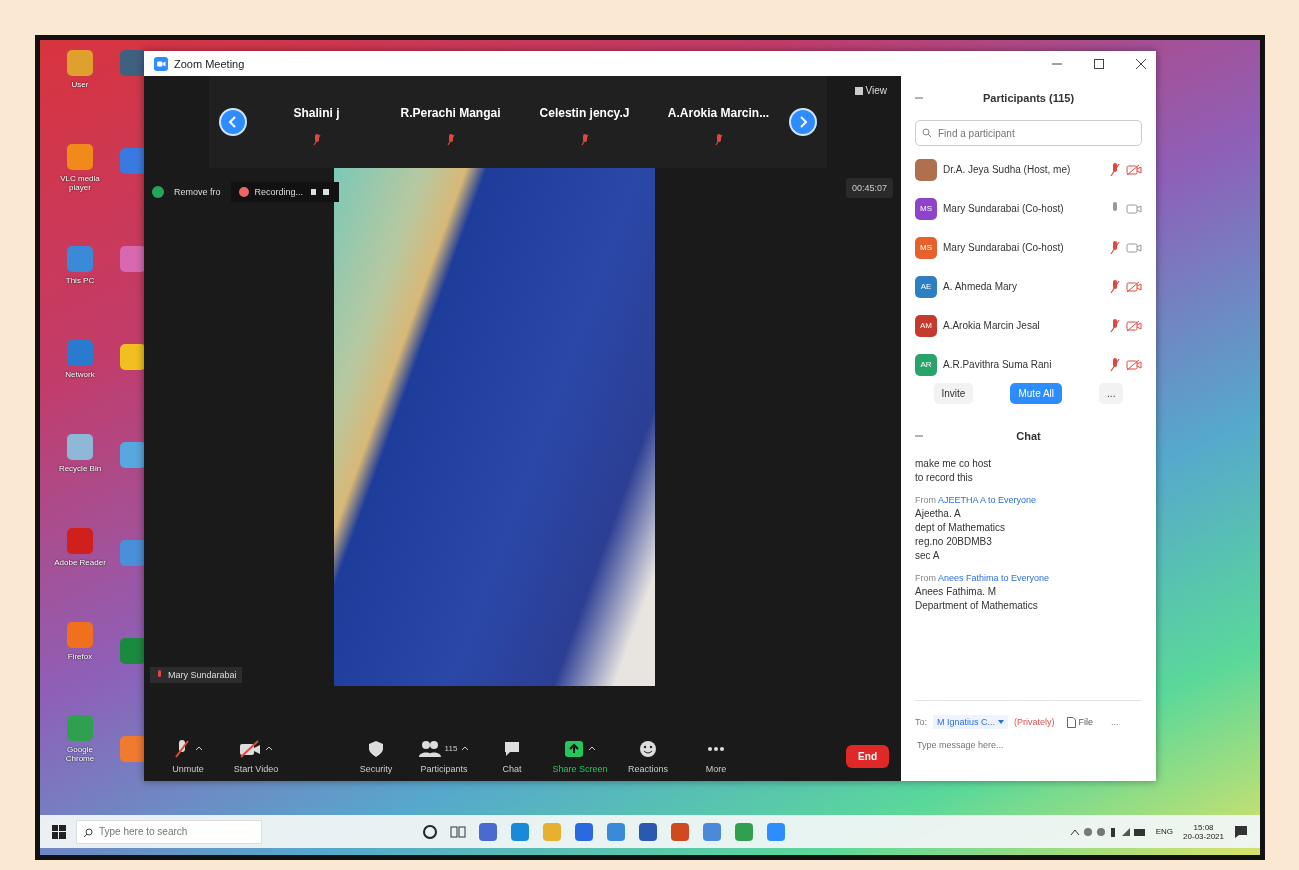 The width and height of the screenshot is (1299, 870). I want to click on toolbar-button: 115 Participants, so click(444, 756).